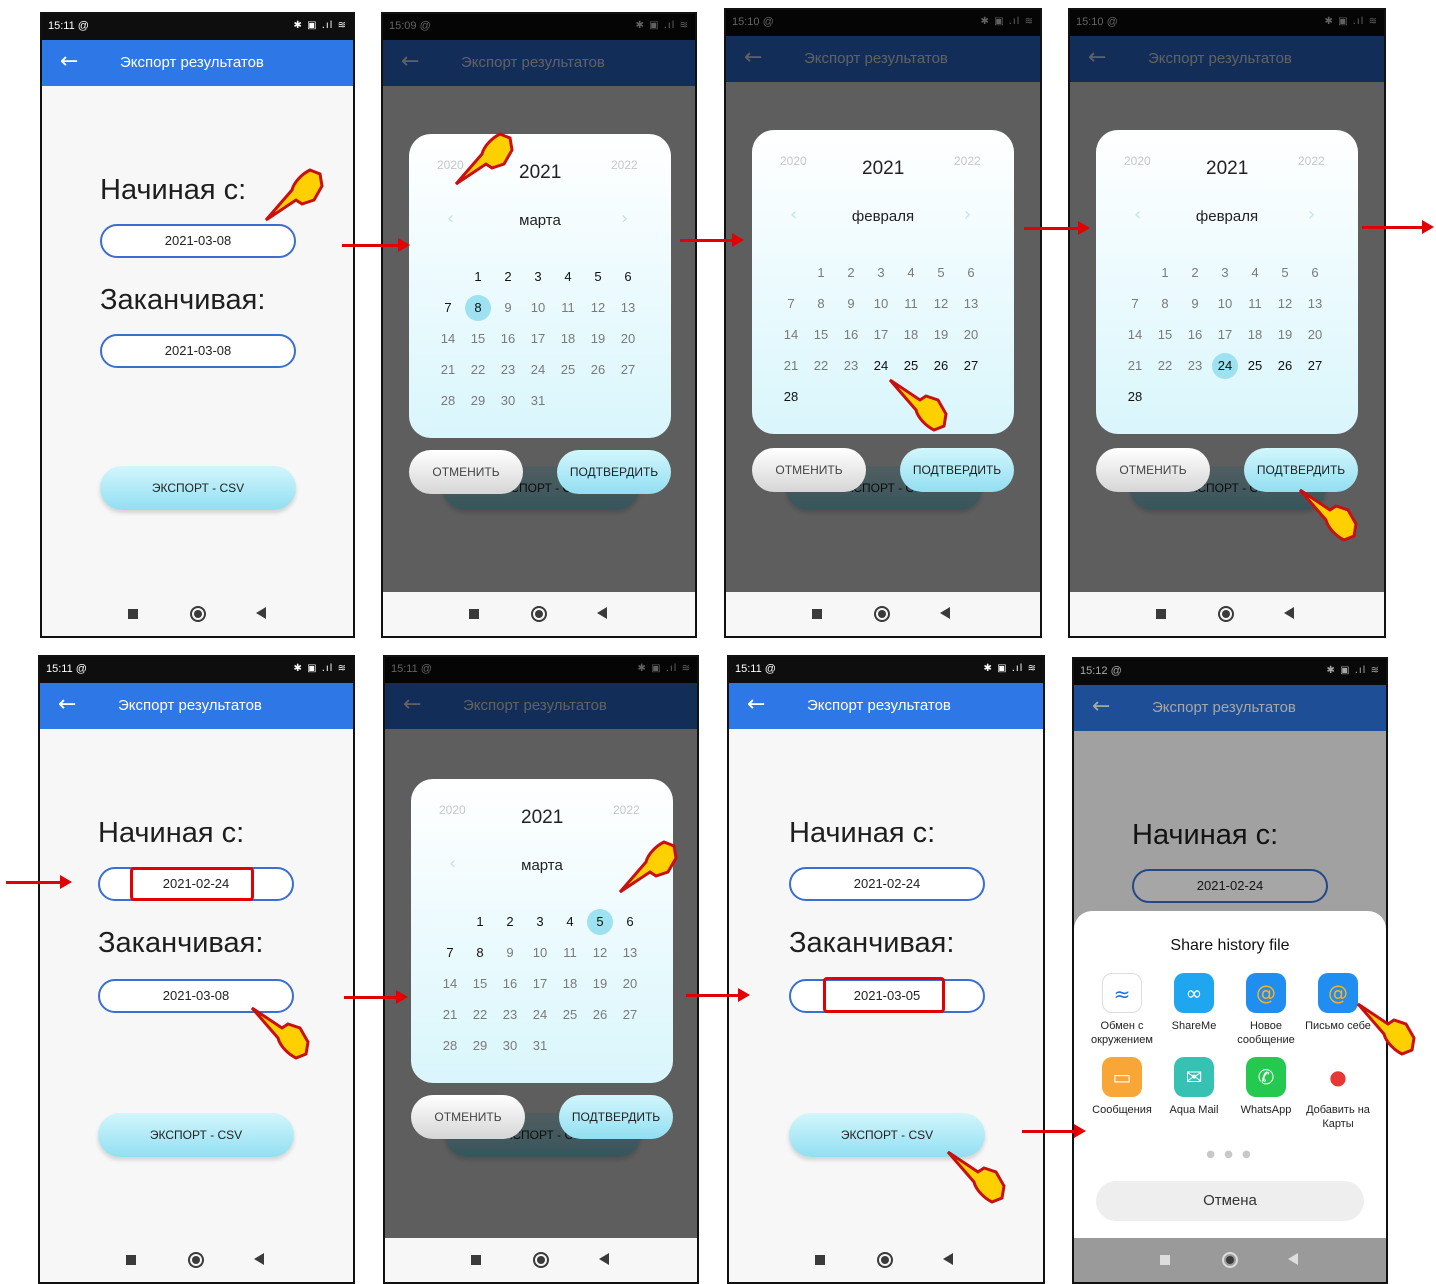 This screenshot has width=1436, height=1284. Describe the element at coordinates (478, 308) in the screenshot. I see `calendar-day: 8` at that location.